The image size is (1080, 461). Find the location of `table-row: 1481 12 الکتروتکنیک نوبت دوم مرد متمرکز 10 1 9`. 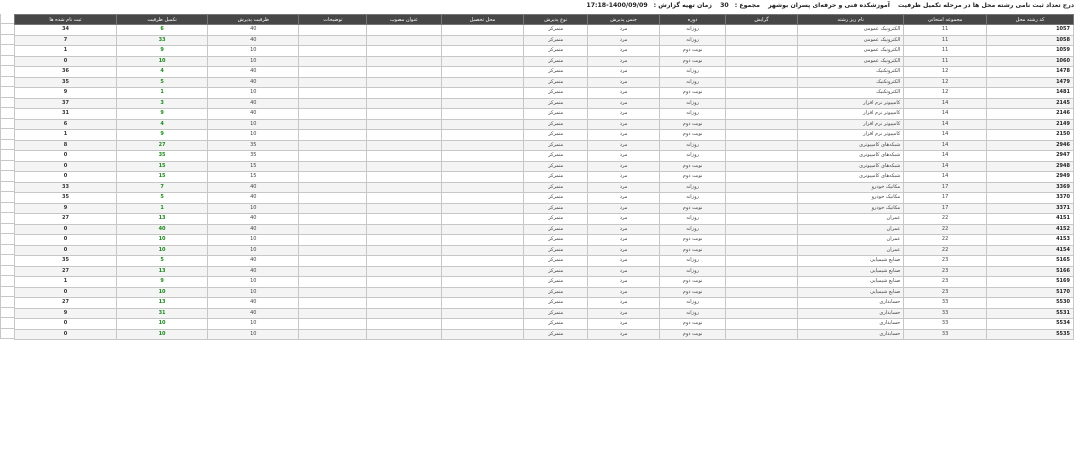

table-row: 1481 12 الکتروتکنیک نوبت دوم مرد متمرکز 10 1 9 is located at coordinates (544, 93).